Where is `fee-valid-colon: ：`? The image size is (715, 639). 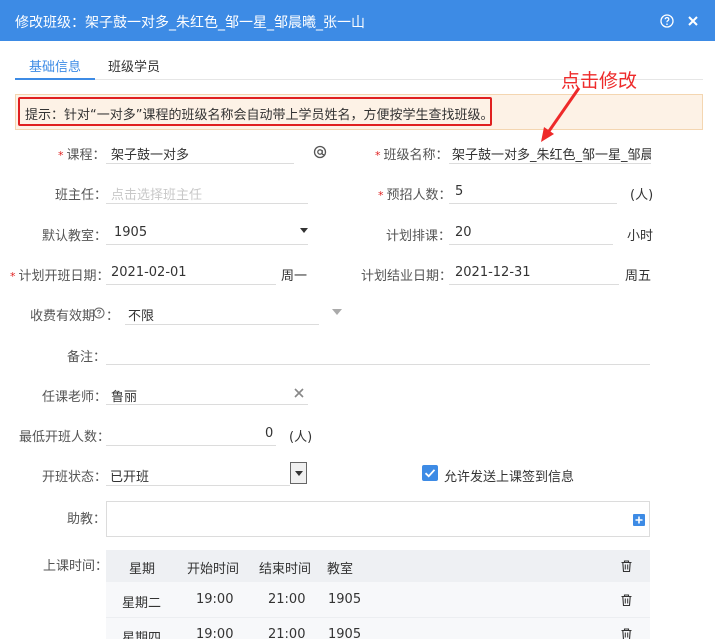 fee-valid-colon: ： is located at coordinates (113, 316).